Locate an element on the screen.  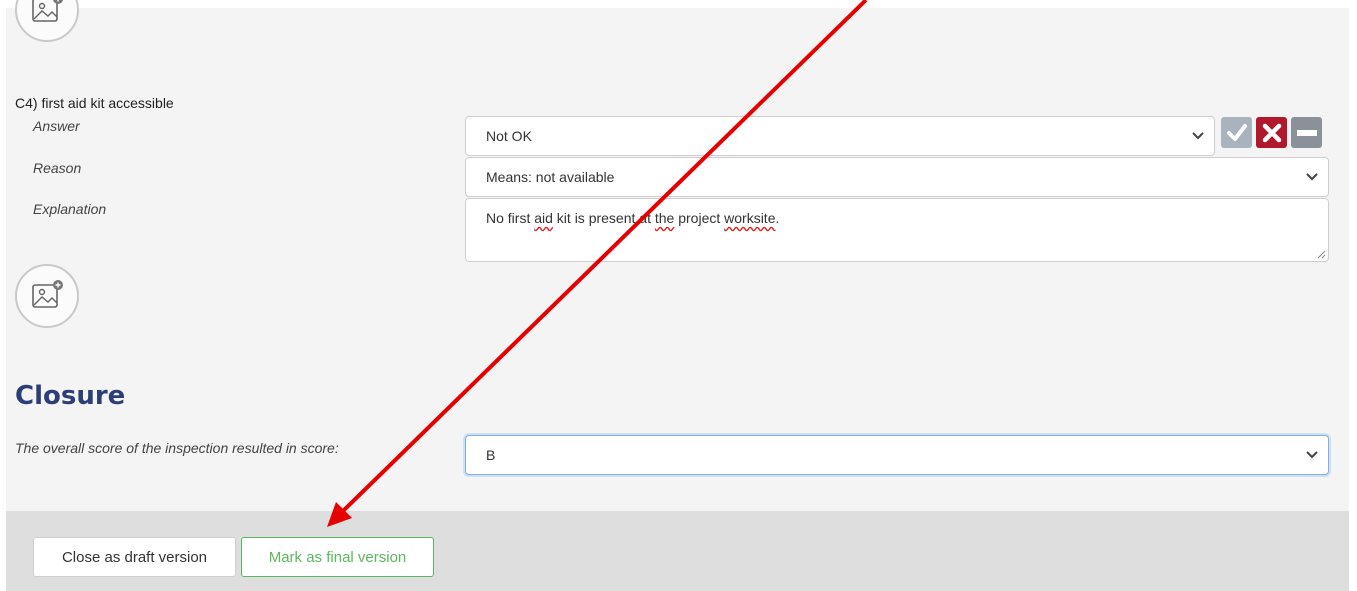
mark-not-ok-button is located at coordinates (1271, 132).